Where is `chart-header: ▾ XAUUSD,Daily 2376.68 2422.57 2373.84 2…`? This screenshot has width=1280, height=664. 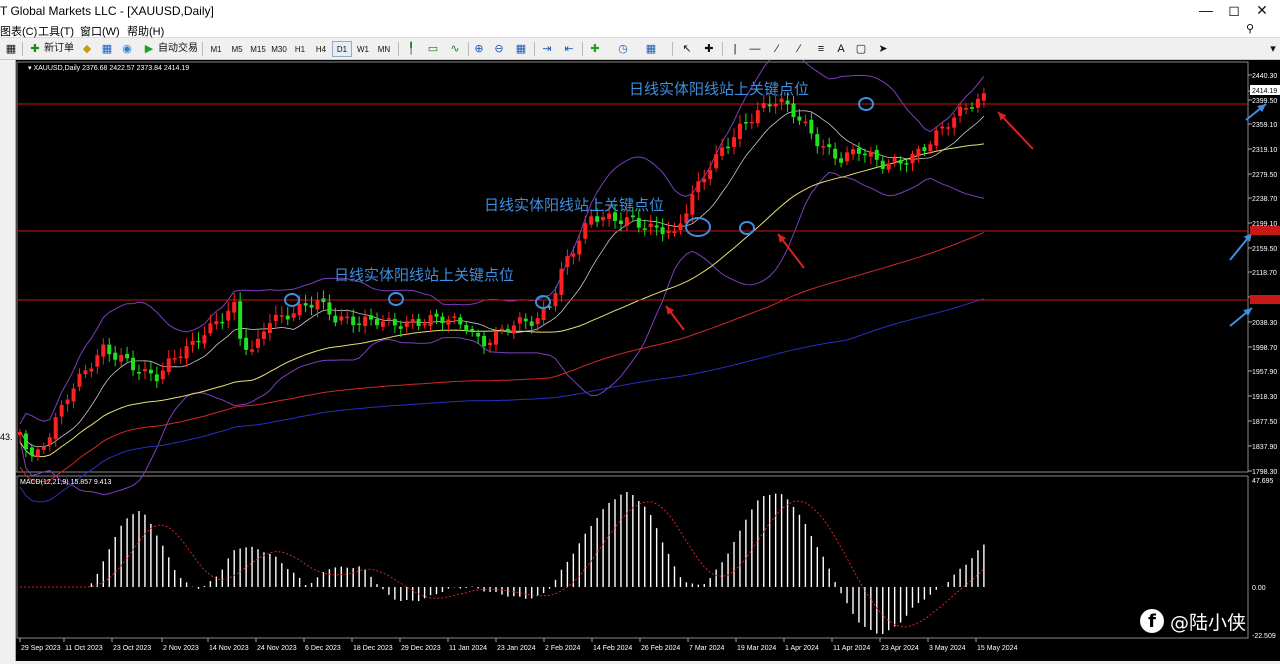 chart-header: ▾ XAUUSD,Daily 2376.68 2422.57 2373.84 2… is located at coordinates (108, 68).